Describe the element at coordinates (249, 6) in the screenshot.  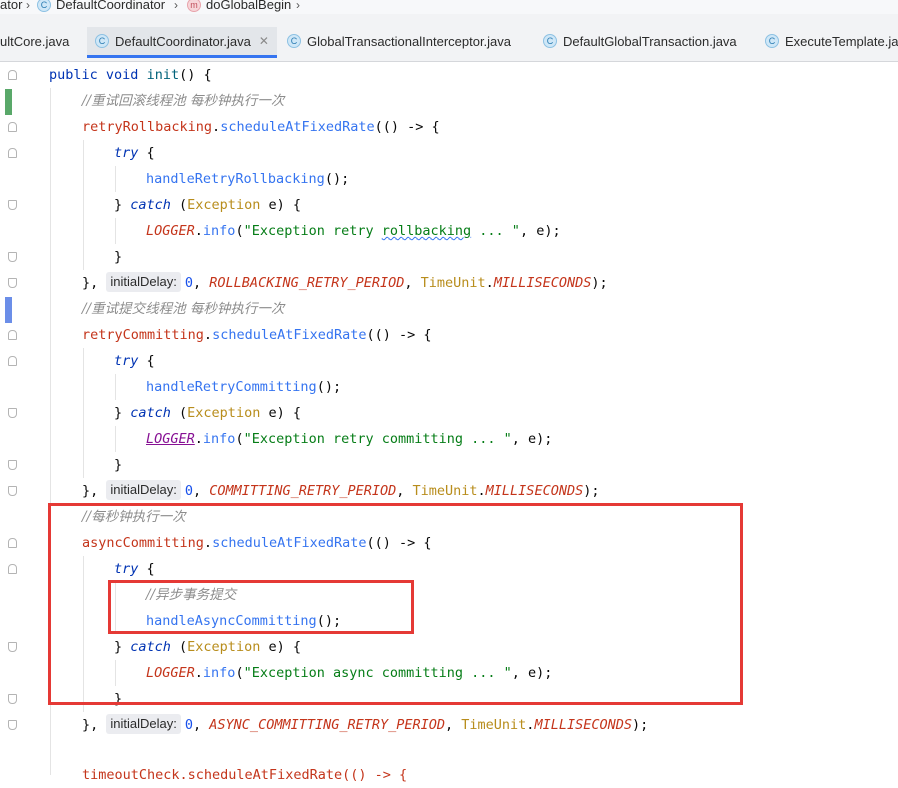
I see `breadcrumb-label: doGlobalBegin` at that location.